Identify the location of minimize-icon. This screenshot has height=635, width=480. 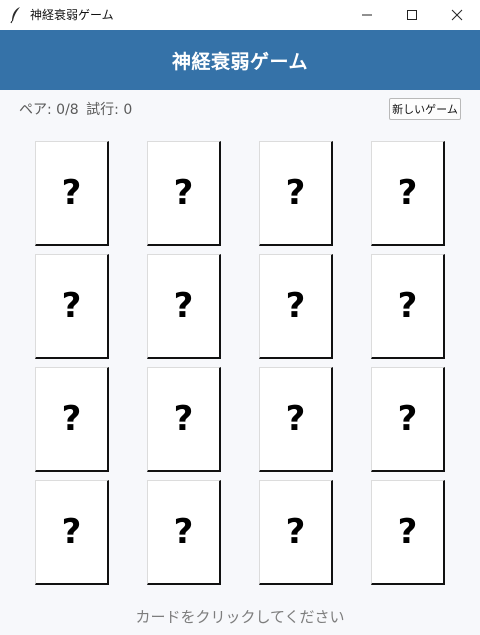
(367, 15).